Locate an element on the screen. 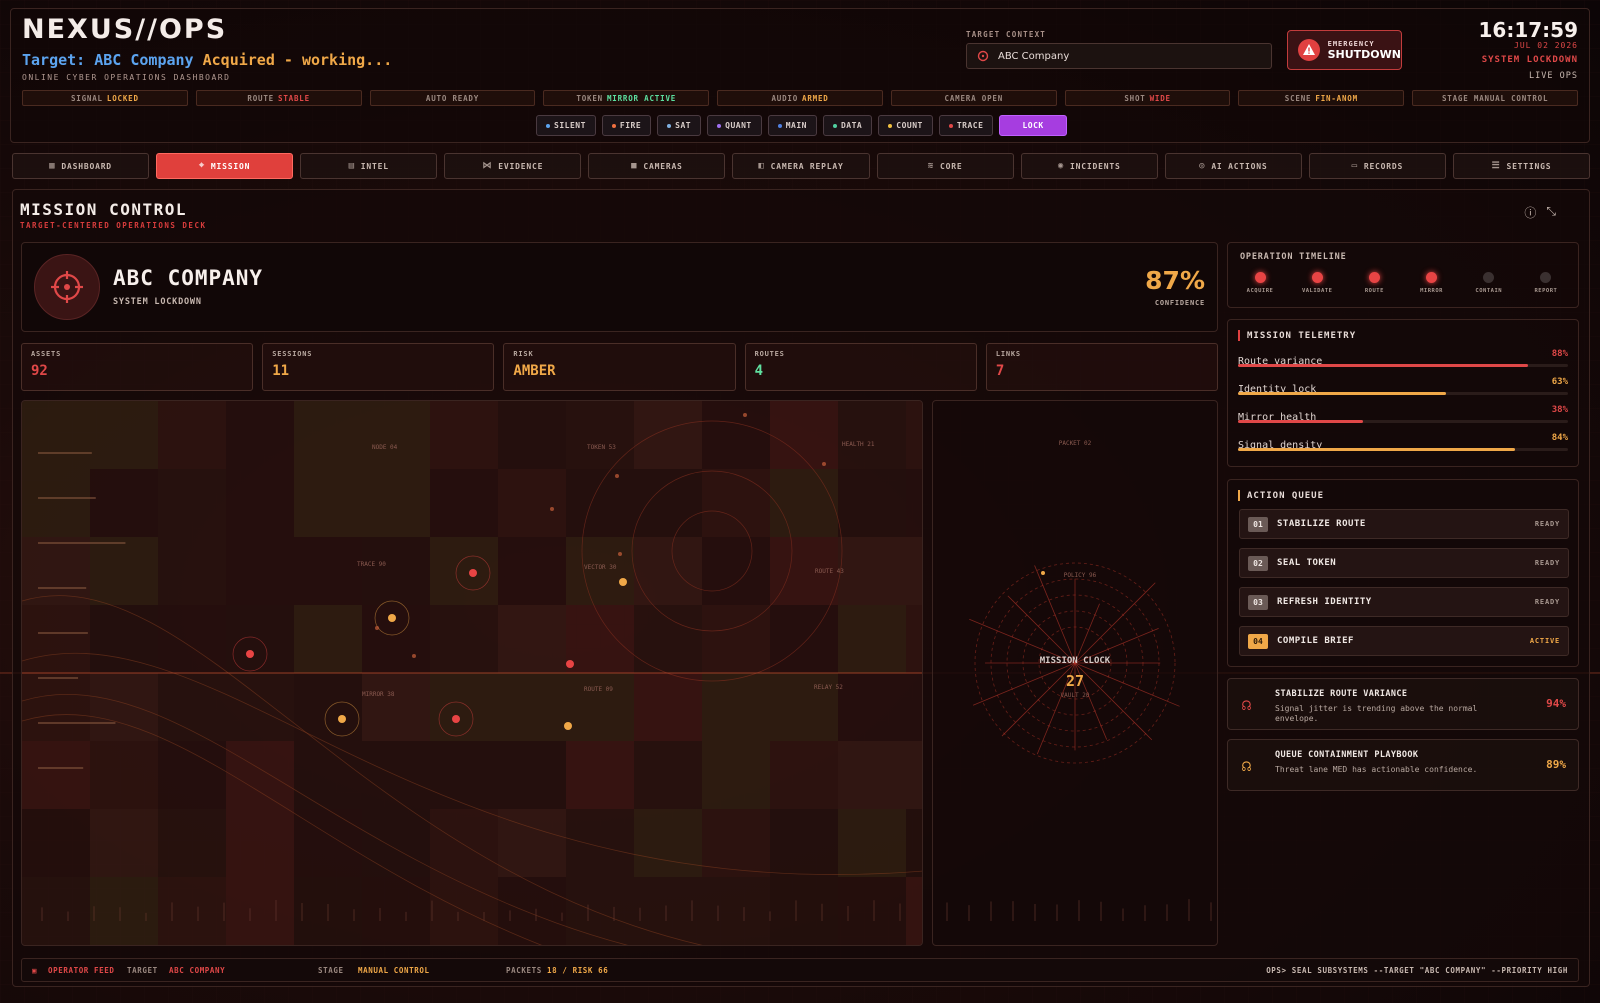 The height and width of the screenshot is (1003, 1600). action-number: 03 is located at coordinates (1258, 602).